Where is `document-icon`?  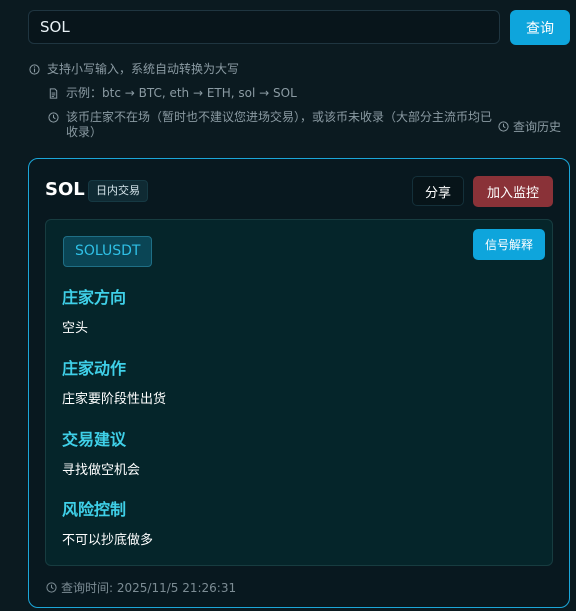 document-icon is located at coordinates (53, 93).